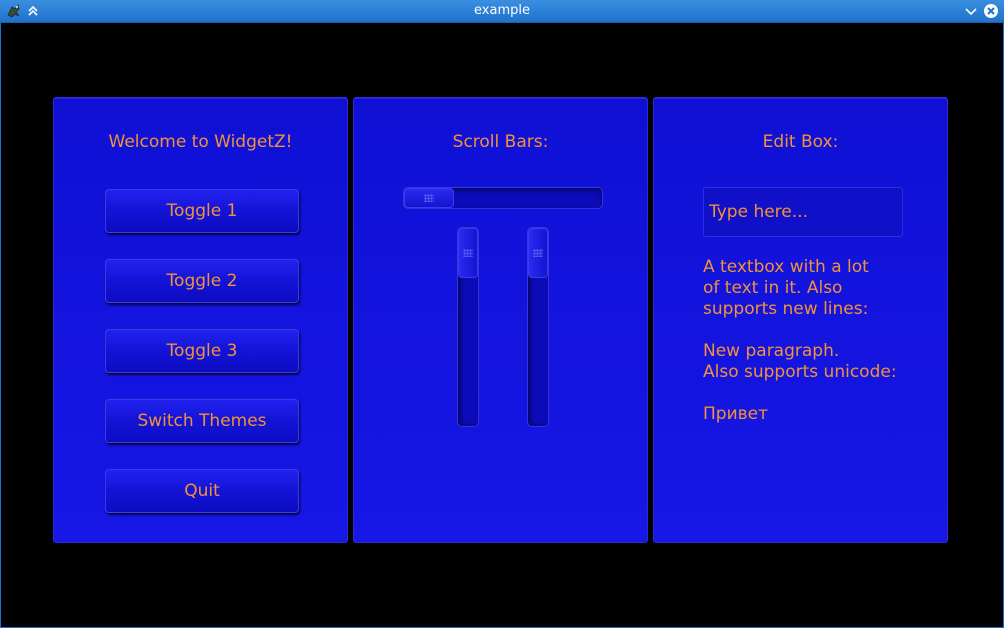  I want to click on toggle-2-button: Toggle 2, so click(202, 281).